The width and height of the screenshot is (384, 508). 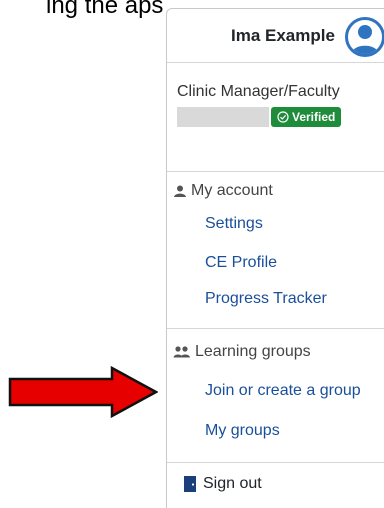 What do you see at coordinates (190, 484) in the screenshot?
I see `door-icon` at bounding box center [190, 484].